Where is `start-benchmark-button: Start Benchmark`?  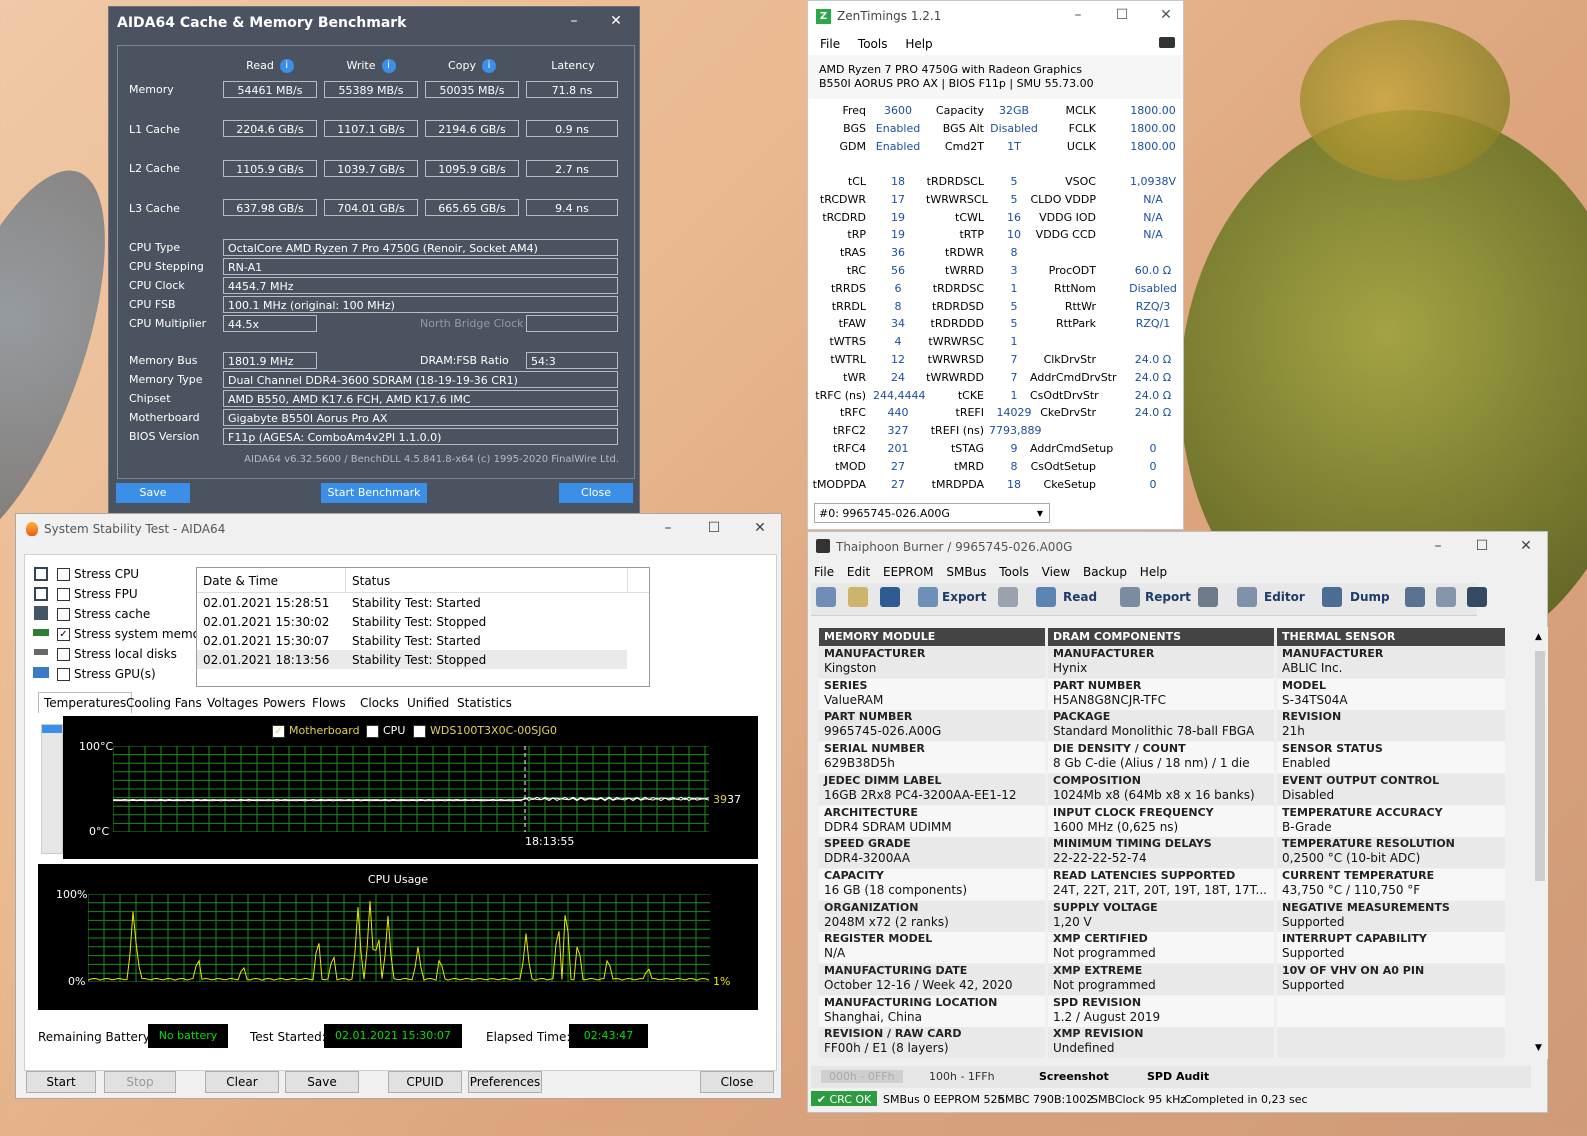 start-benchmark-button: Start Benchmark is located at coordinates (374, 493).